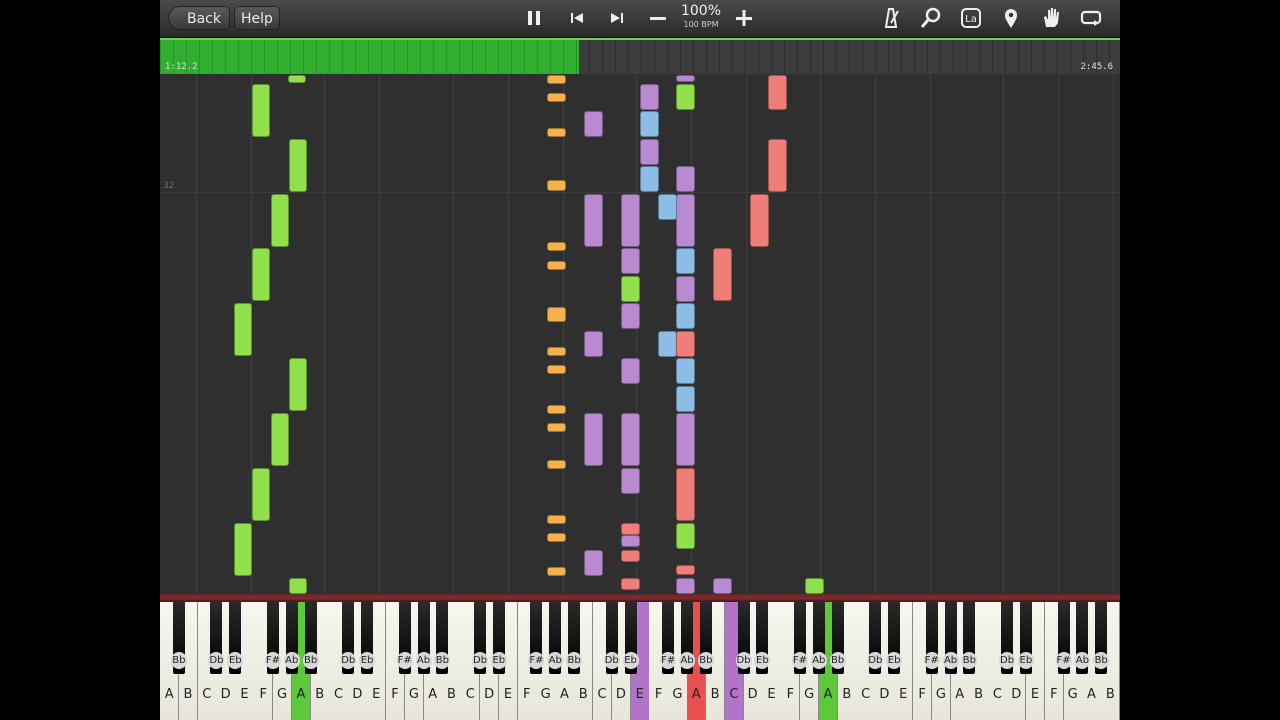 This screenshot has width=1280, height=720. Describe the element at coordinates (640, 56) in the screenshot. I see `song-progress-bar: 1:12.2 2:45.6` at that location.